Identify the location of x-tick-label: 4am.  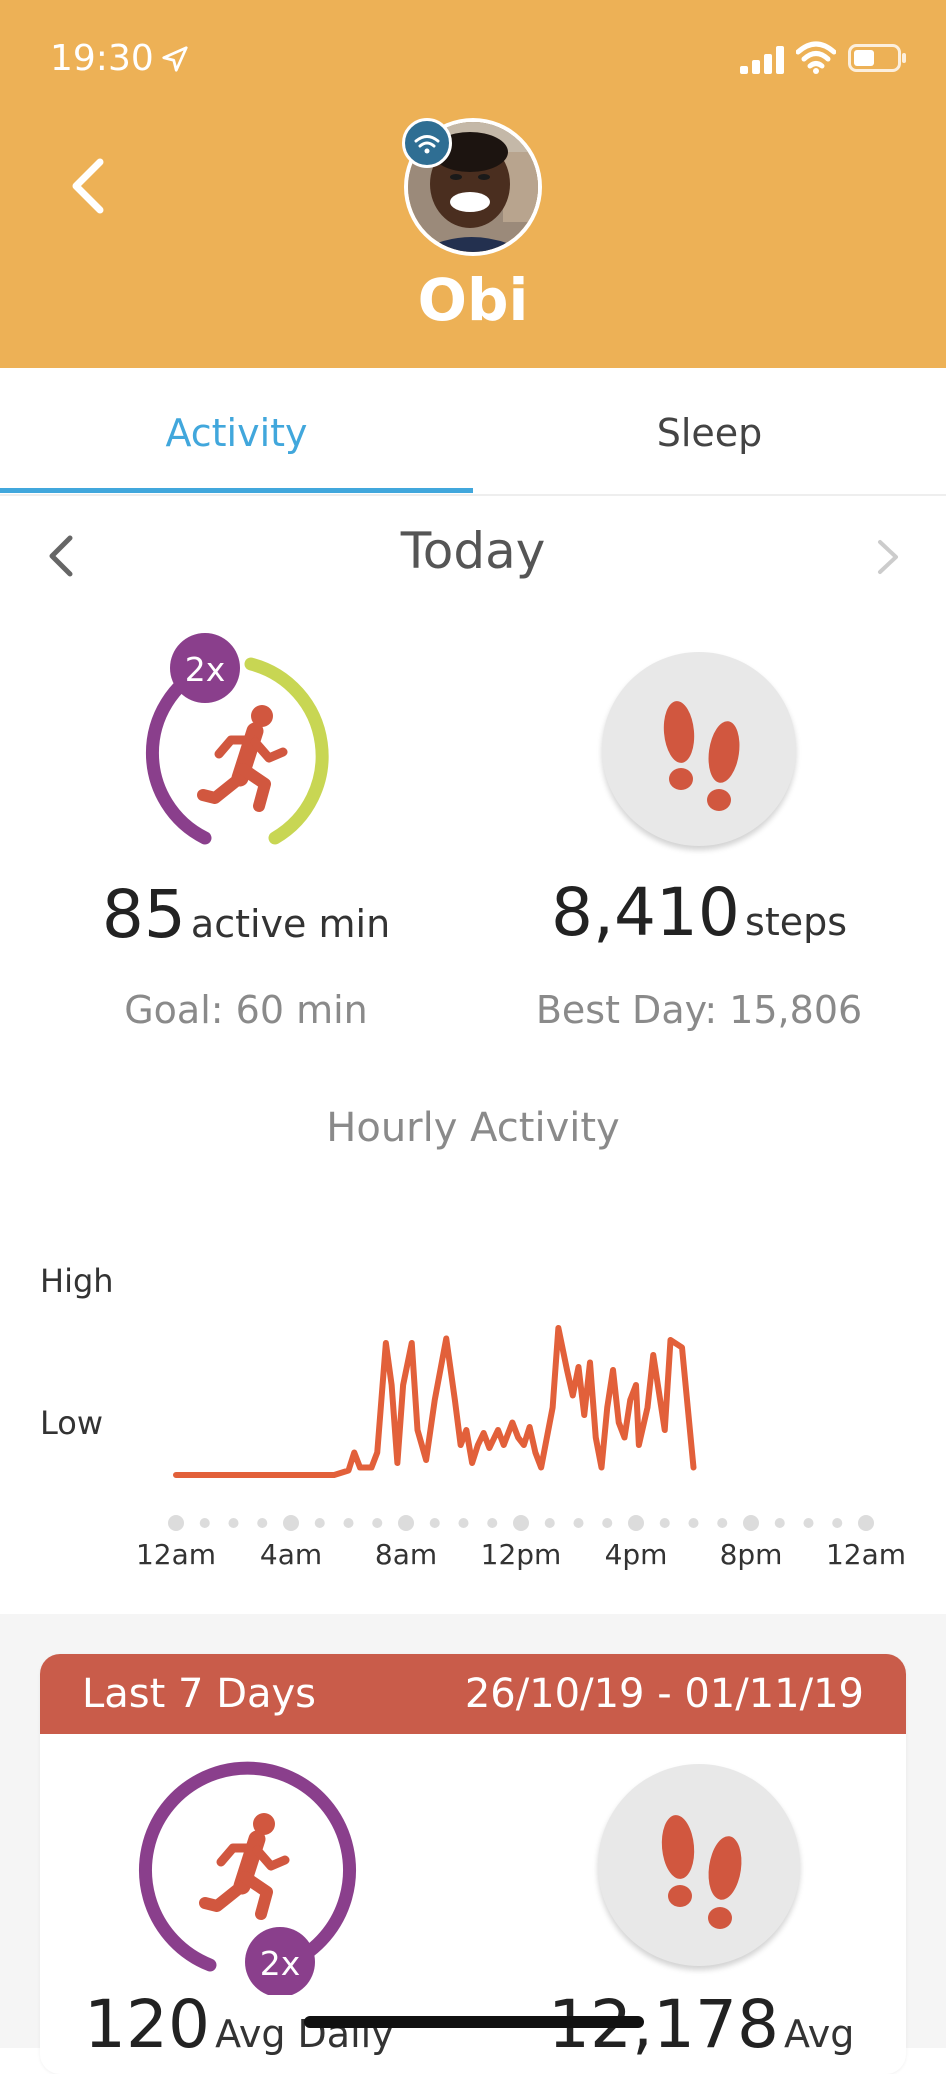
(291, 1554).